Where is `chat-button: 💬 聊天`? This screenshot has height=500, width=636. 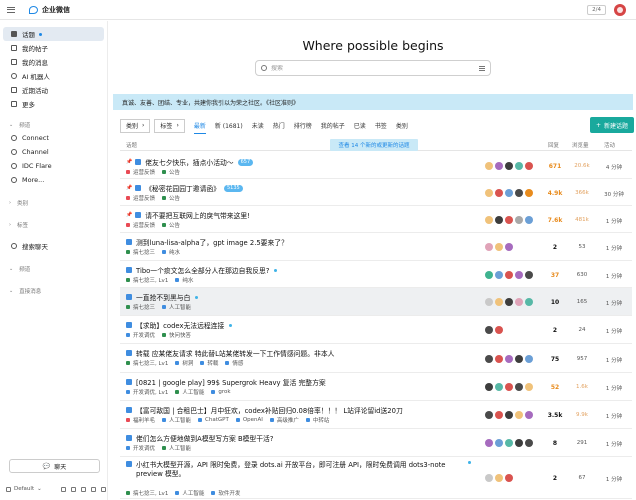
chat-button: 💬 聊天 is located at coordinates (54, 466).